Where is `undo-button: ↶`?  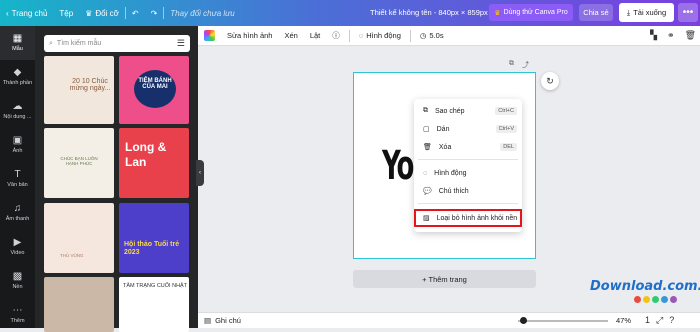 undo-button: ↶ is located at coordinates (135, 13).